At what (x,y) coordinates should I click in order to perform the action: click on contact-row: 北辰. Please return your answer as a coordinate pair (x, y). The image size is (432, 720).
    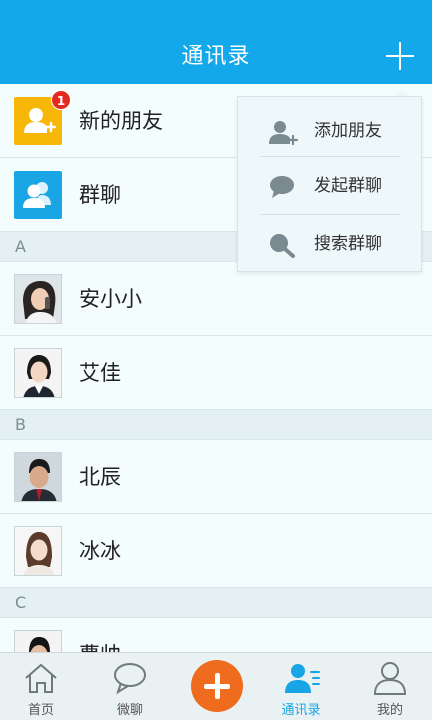
    Looking at the image, I should click on (216, 477).